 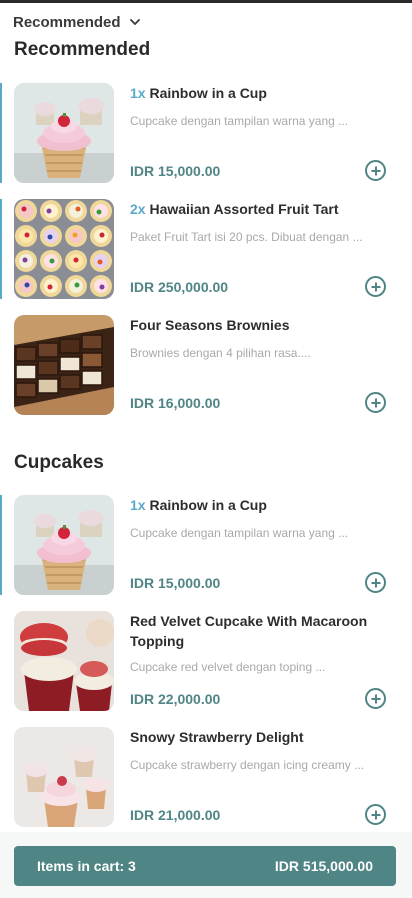 I want to click on item-name: Hawaiian Assorted Fruit Tart, so click(x=244, y=209).